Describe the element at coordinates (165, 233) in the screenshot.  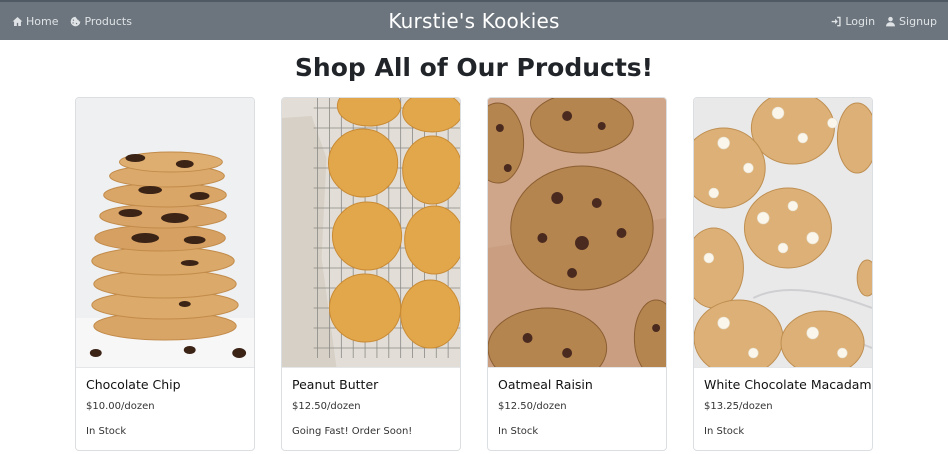
I see `product-image-chocolate-chip` at that location.